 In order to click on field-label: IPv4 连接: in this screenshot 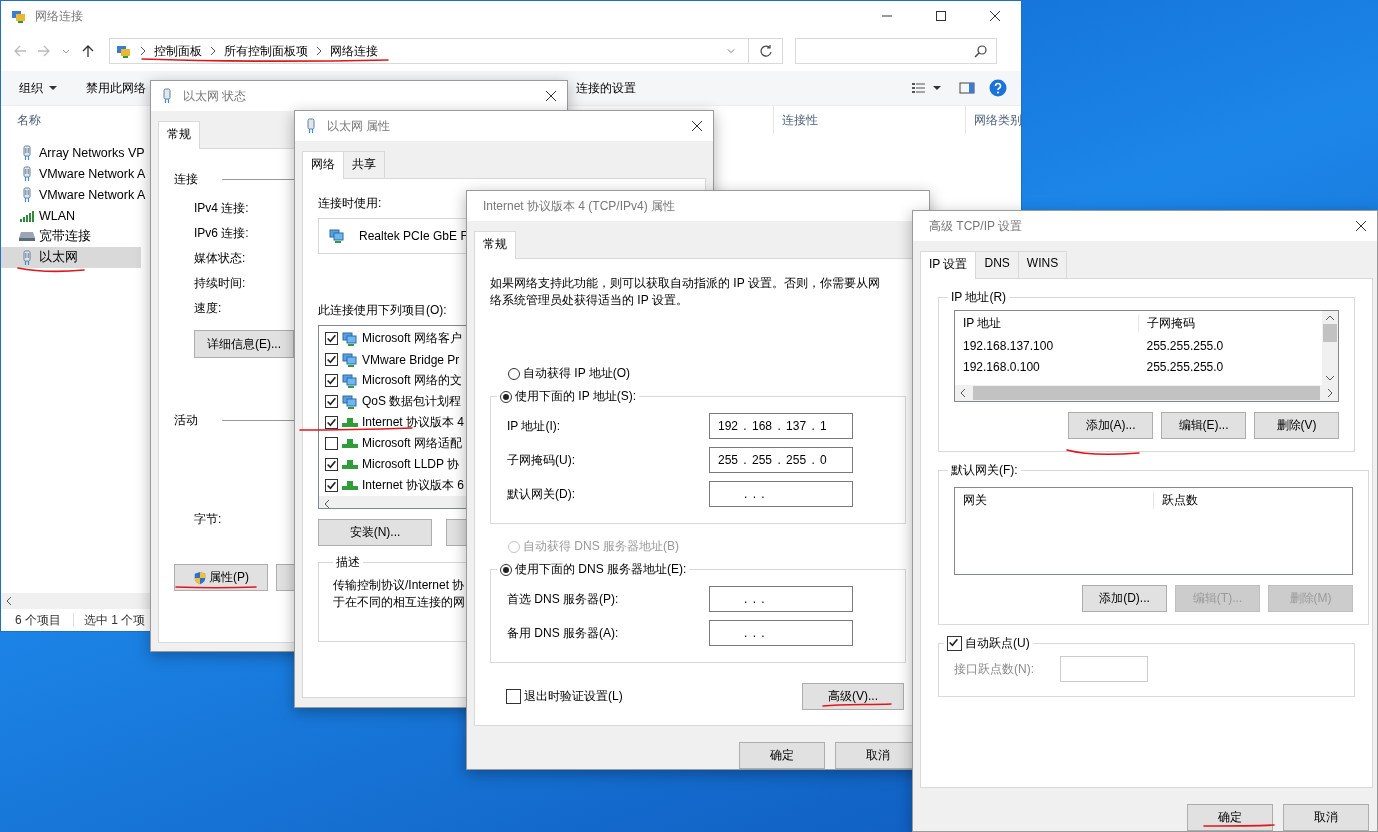, I will do `click(221, 208)`.